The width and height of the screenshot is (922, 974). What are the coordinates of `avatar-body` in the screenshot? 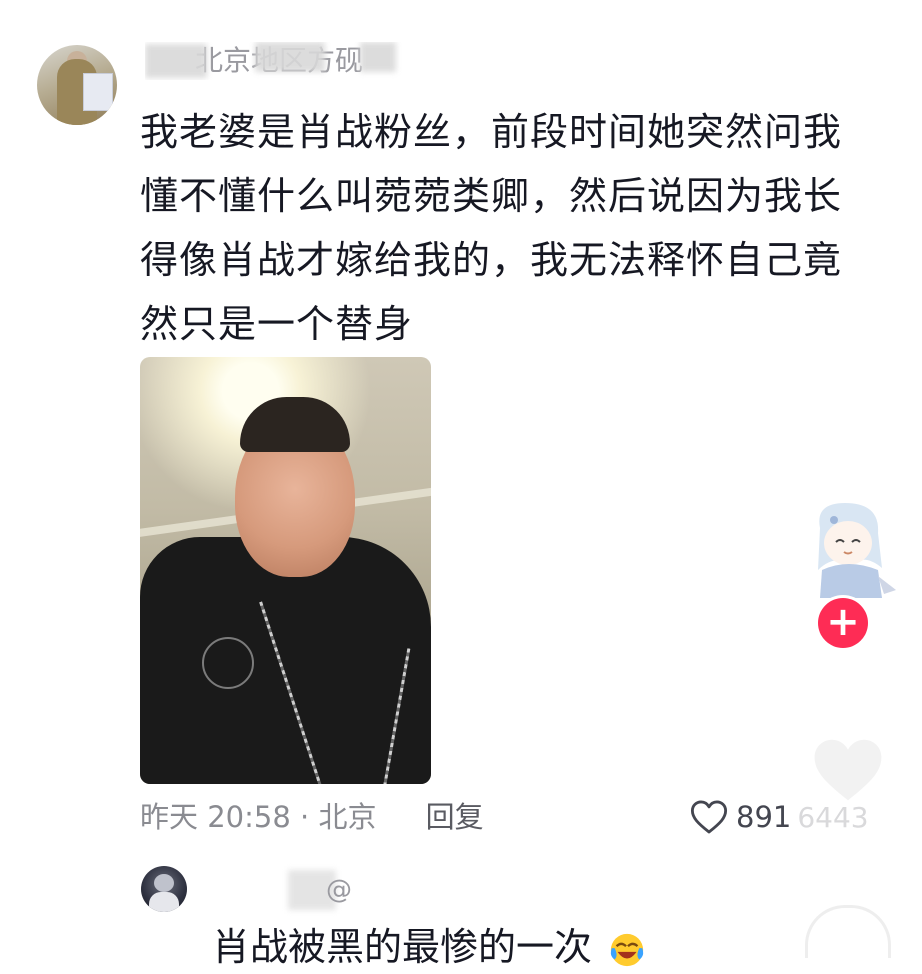 It's located at (164, 902).